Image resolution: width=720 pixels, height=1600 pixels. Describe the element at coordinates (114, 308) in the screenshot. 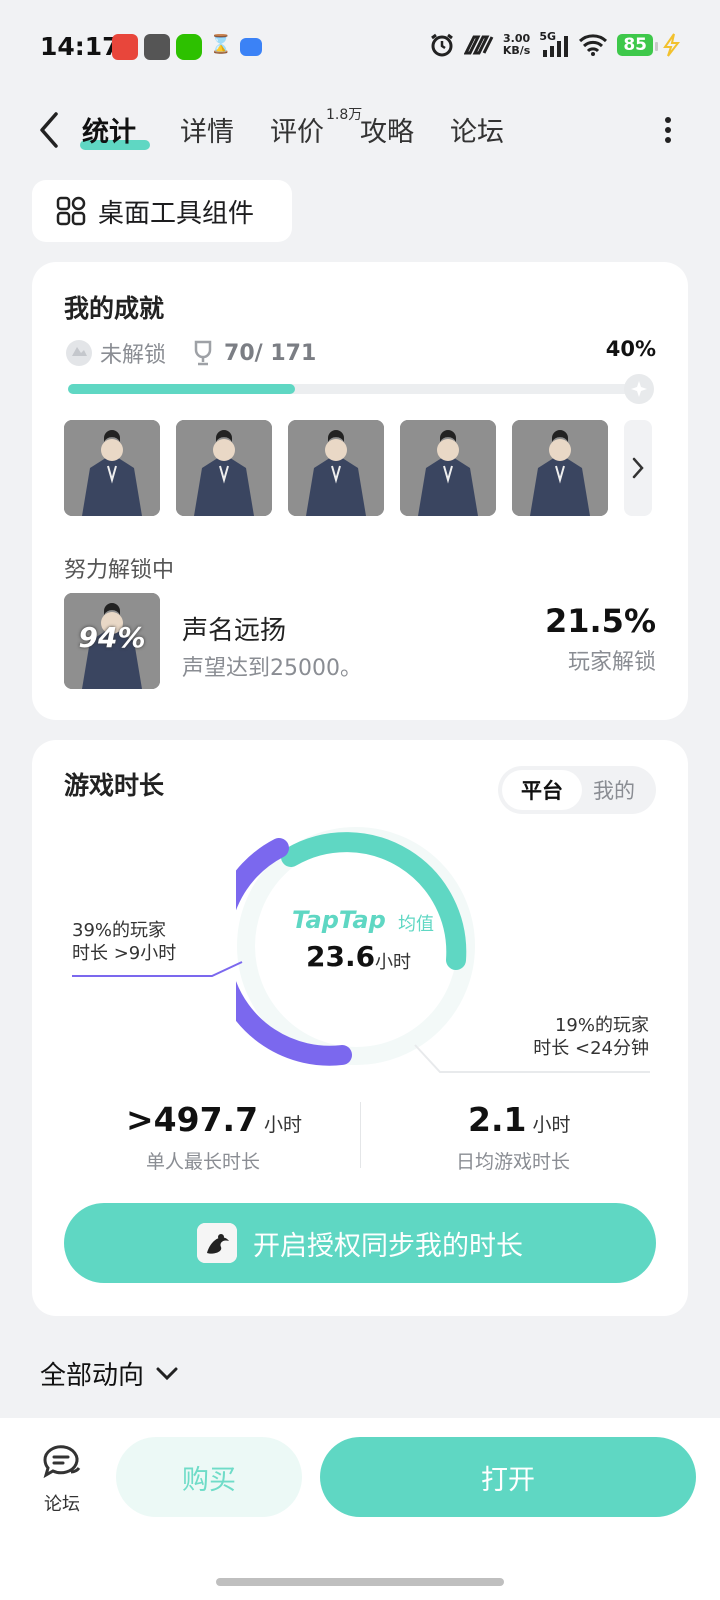

I see `achievements-title: 我的成就` at that location.